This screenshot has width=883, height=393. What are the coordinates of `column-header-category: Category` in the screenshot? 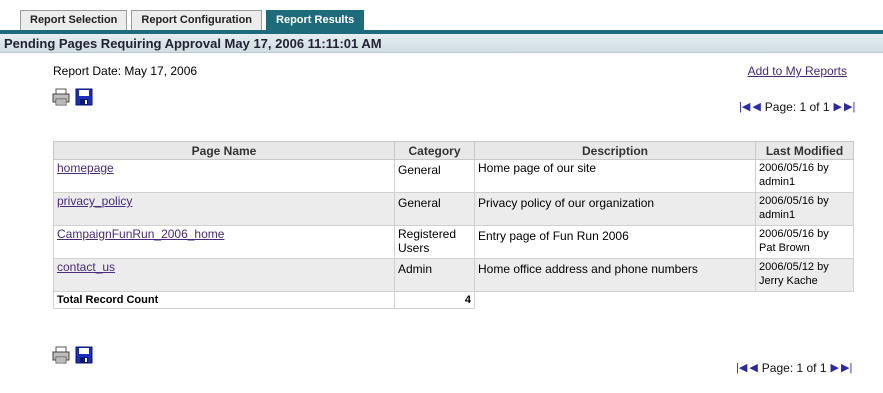 It's located at (434, 150).